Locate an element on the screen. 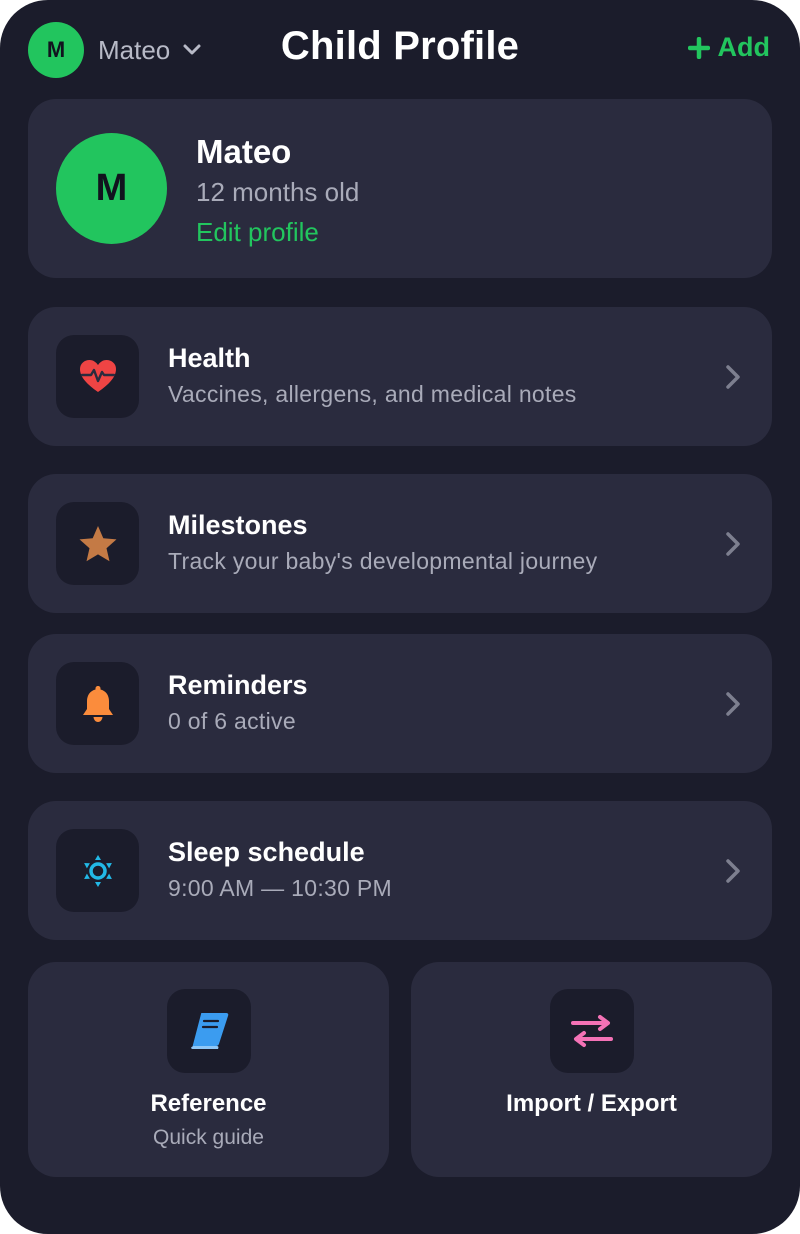 Image resolution: width=800 pixels, height=1234 pixels. edit-profile-link: Edit profile is located at coordinates (257, 232).